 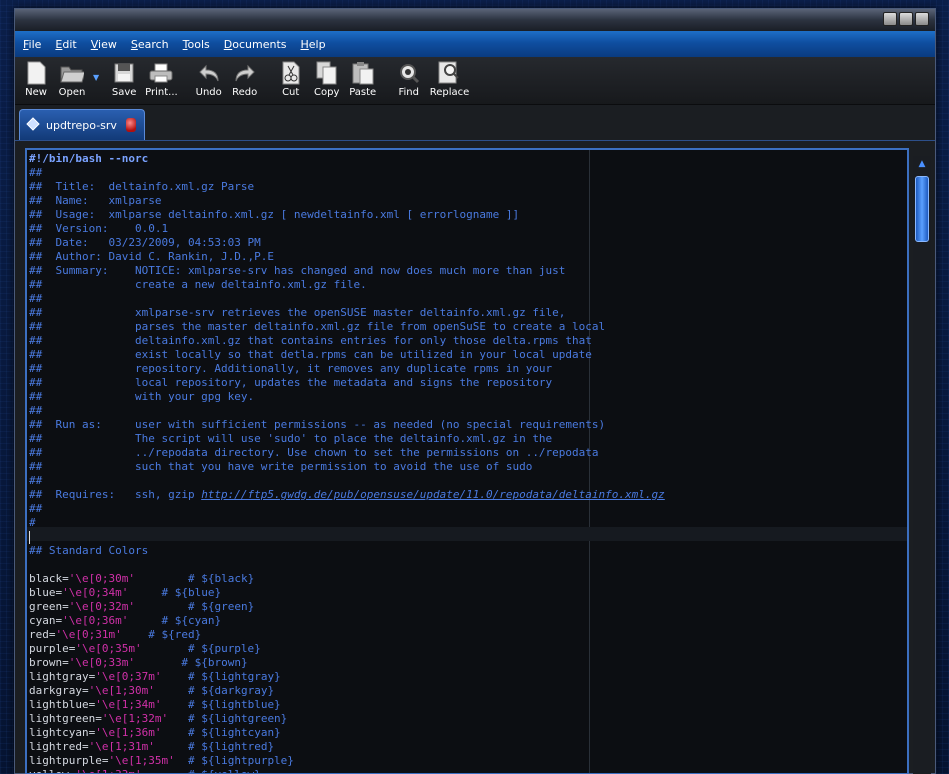 What do you see at coordinates (95, 200) in the screenshot?
I see `code-line: ## Name: xmlparse` at bounding box center [95, 200].